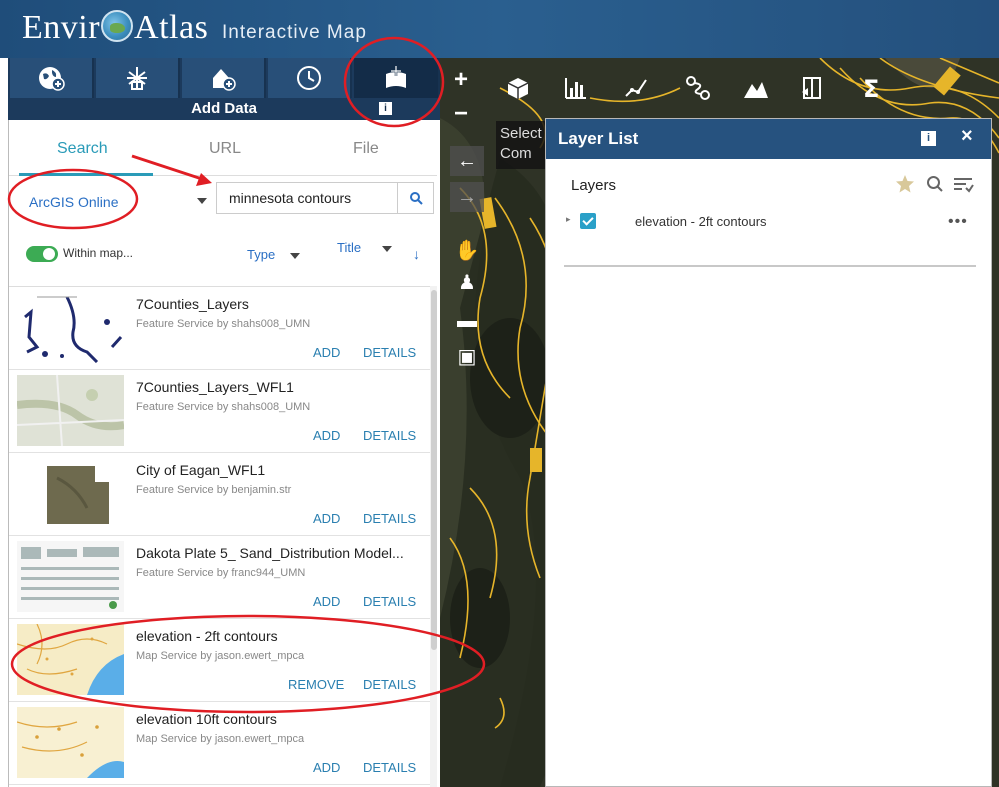 The height and width of the screenshot is (787, 999). What do you see at coordinates (461, 114) in the screenshot?
I see `zoom-out-button: −` at bounding box center [461, 114].